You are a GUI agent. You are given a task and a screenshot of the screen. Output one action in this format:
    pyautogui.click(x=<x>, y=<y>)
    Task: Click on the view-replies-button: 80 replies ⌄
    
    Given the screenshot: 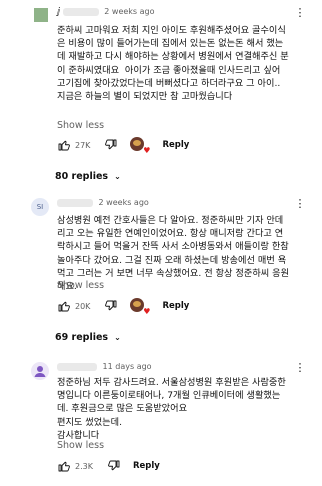 What is the action you would take?
    pyautogui.click(x=88, y=176)
    